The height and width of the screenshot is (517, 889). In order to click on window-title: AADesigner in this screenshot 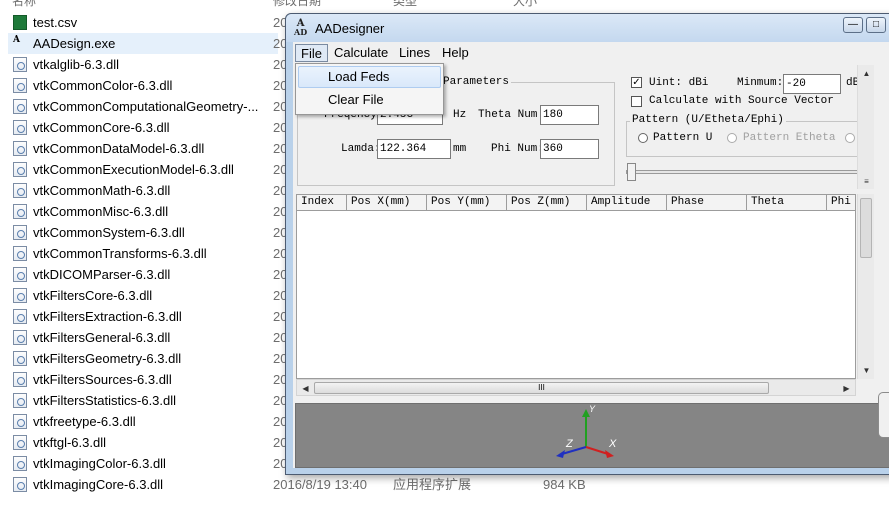, I will do `click(350, 28)`.